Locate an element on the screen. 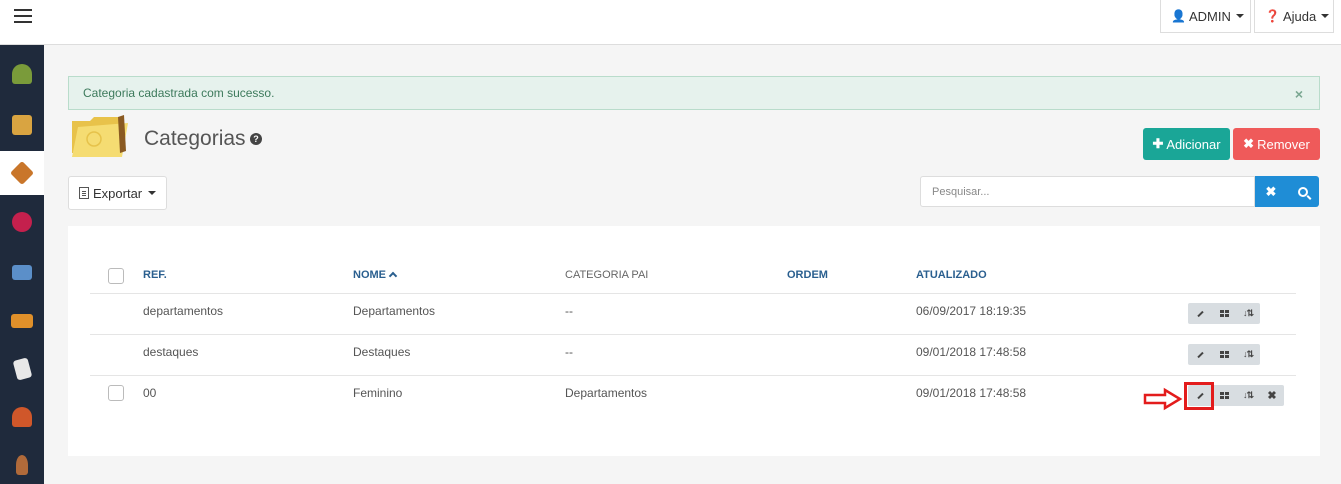 The height and width of the screenshot is (484, 1341). customers-icon is located at coordinates (22, 417).